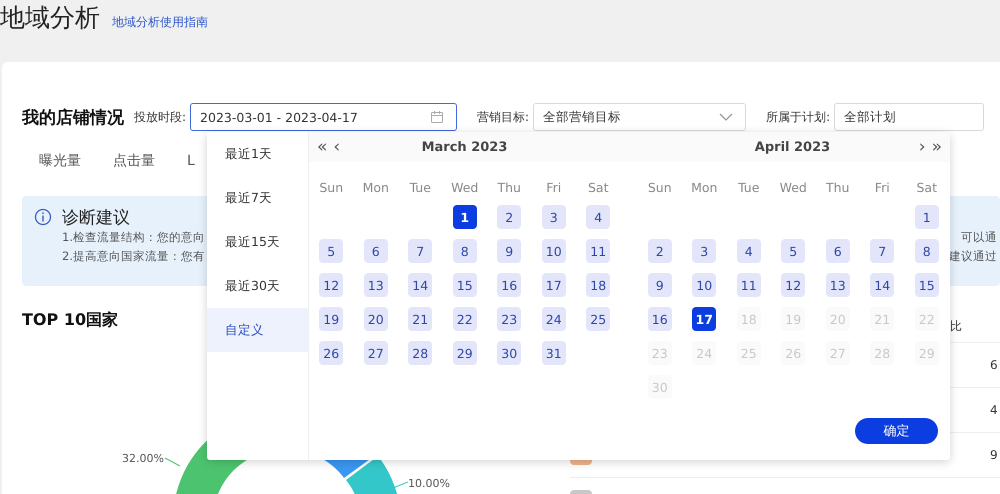  Describe the element at coordinates (70, 320) in the screenshot. I see `section-heading: TOP 10国家` at that location.